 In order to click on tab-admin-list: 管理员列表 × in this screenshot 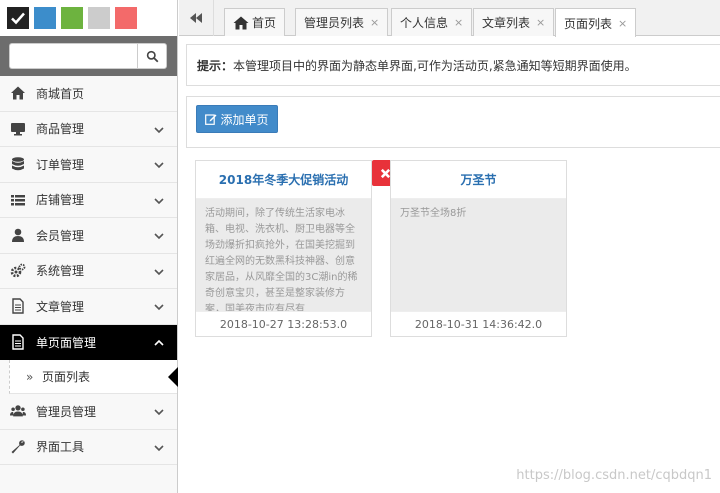, I will do `click(342, 22)`.